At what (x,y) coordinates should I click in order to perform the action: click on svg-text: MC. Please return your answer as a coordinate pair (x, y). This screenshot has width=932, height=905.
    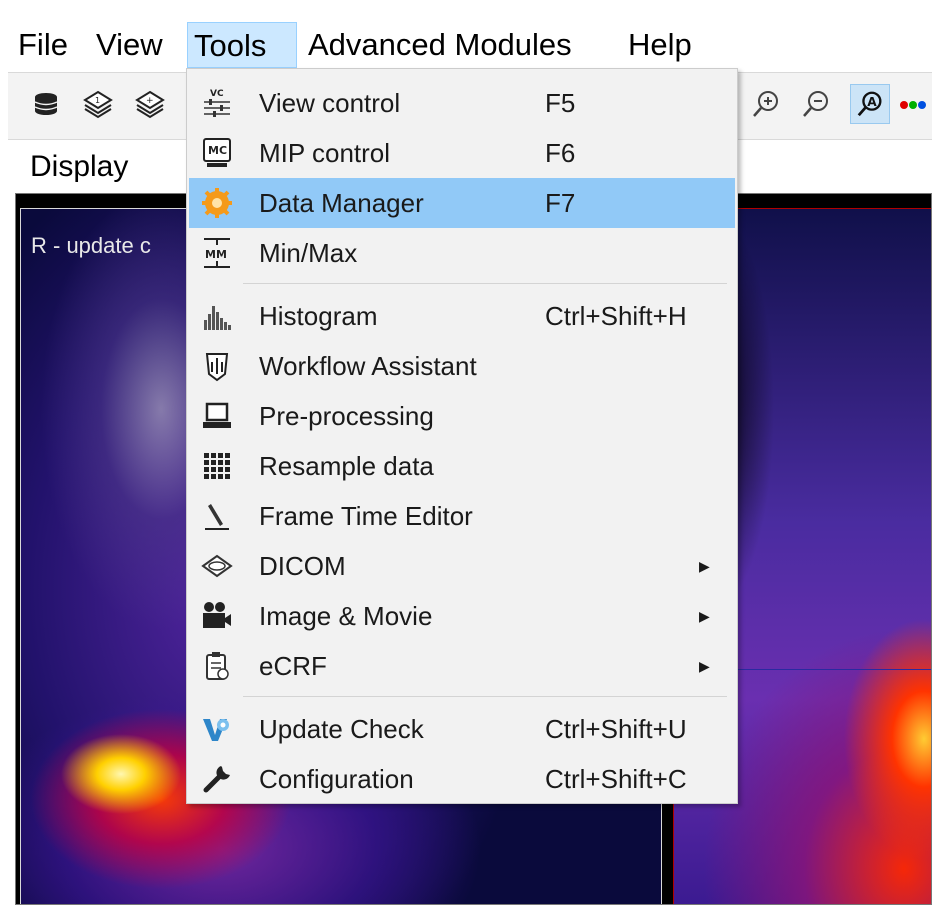
    Looking at the image, I should click on (217, 150).